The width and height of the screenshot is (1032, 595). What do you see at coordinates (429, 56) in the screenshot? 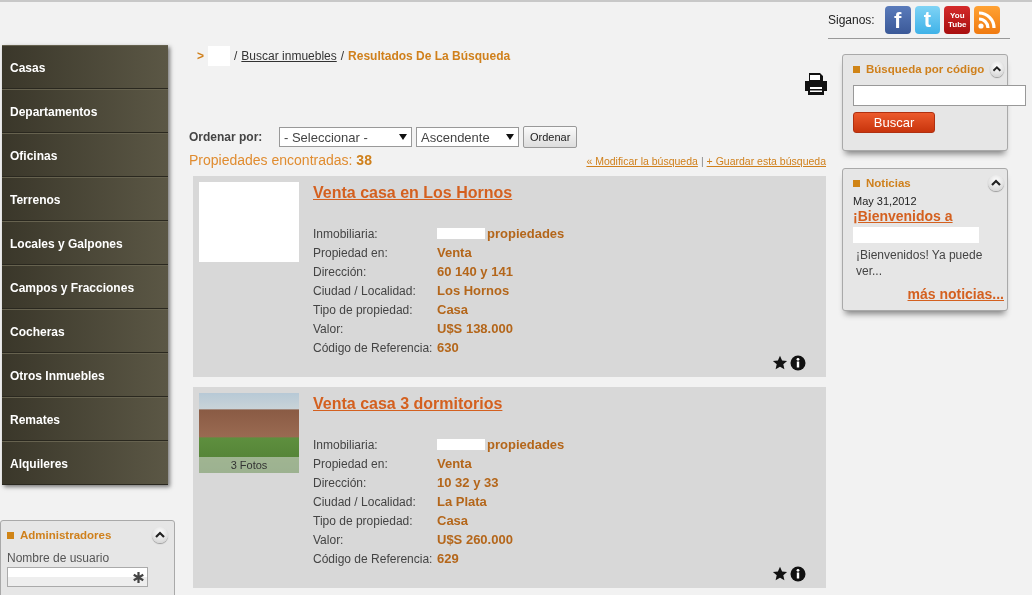
I see `breadcrumb-current: Resultados De La Búsqueda` at bounding box center [429, 56].